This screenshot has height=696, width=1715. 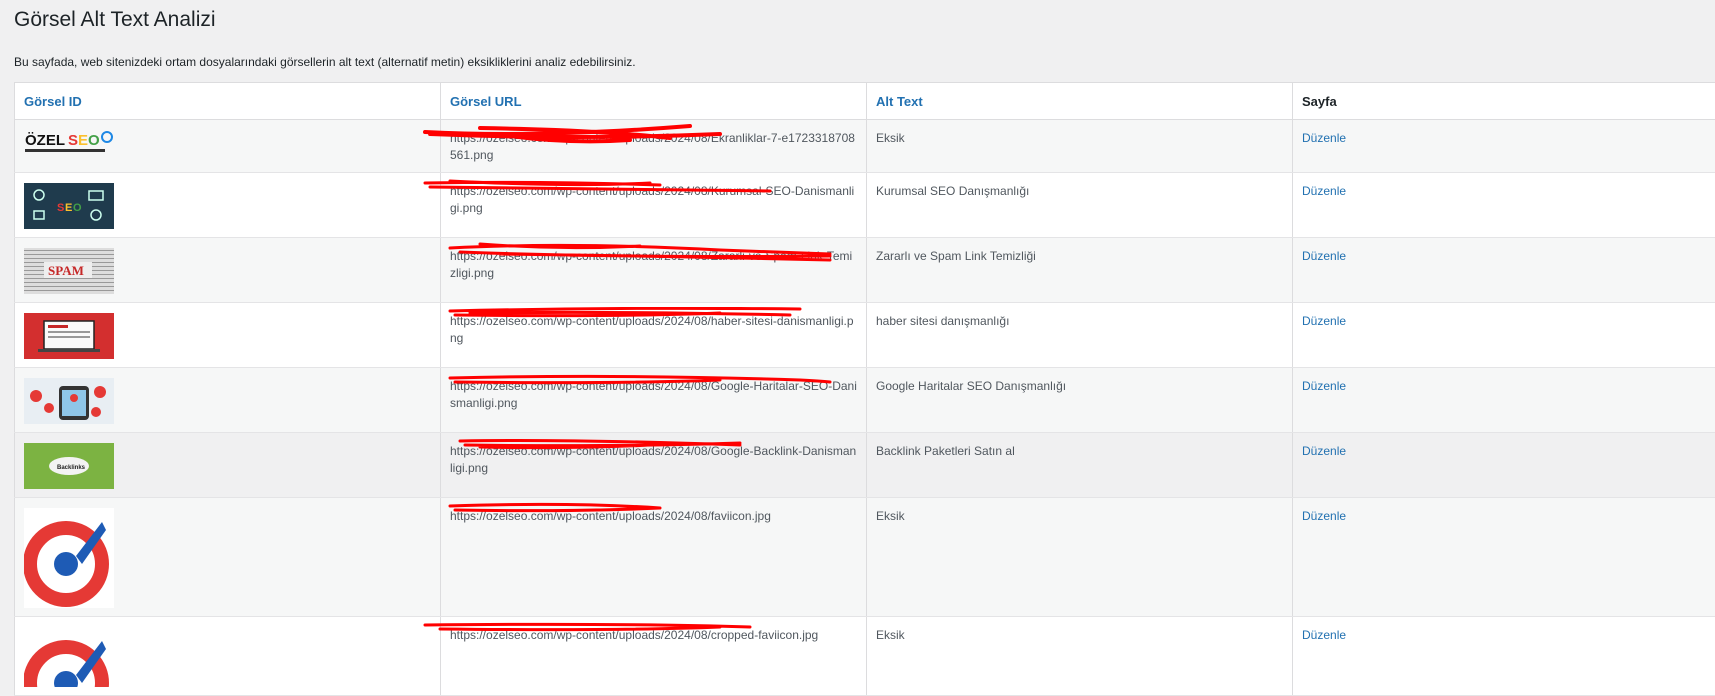 I want to click on image-cell: S E O, so click(x=228, y=205).